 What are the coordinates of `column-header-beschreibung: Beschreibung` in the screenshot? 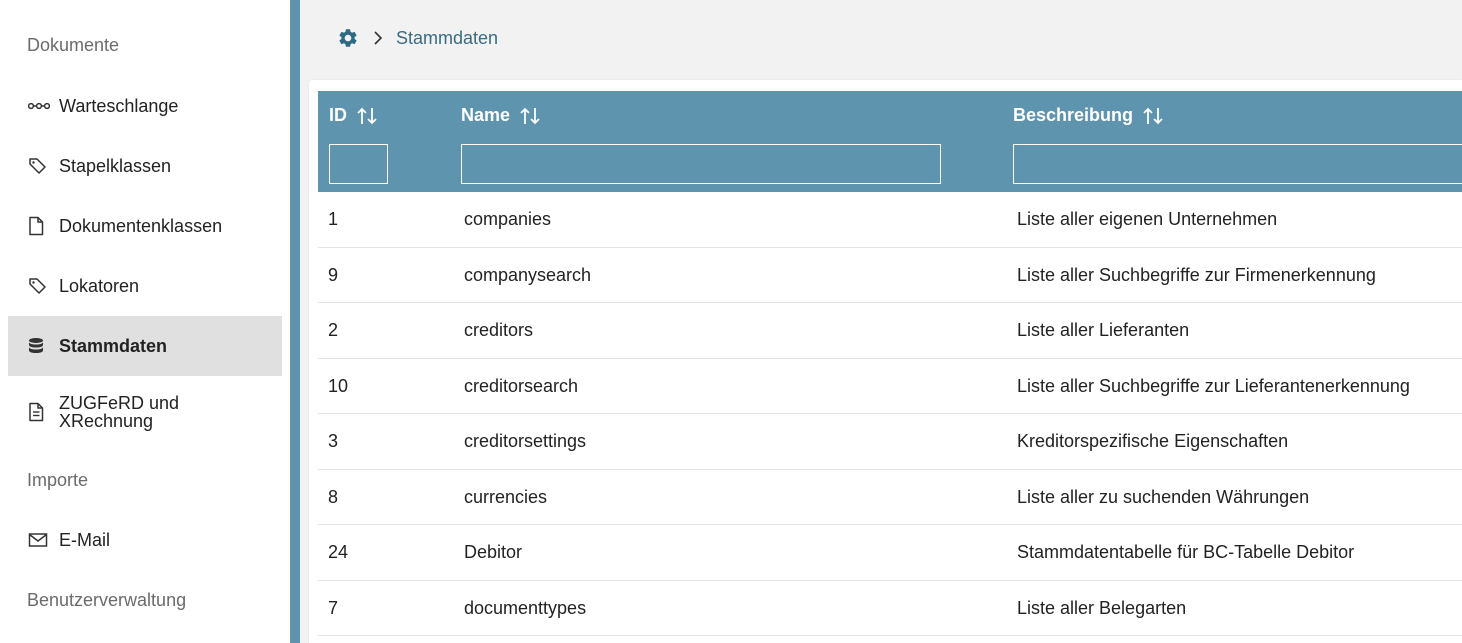 It's located at (1088, 115).